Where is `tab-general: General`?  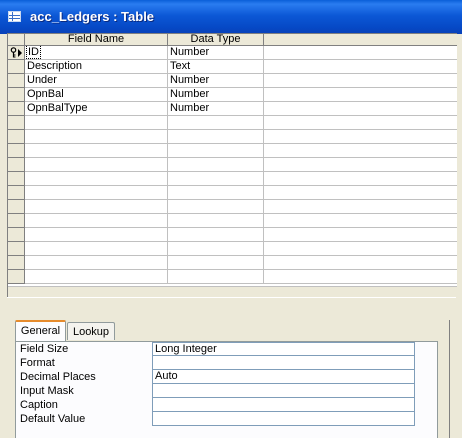
tab-general: General is located at coordinates (40, 330).